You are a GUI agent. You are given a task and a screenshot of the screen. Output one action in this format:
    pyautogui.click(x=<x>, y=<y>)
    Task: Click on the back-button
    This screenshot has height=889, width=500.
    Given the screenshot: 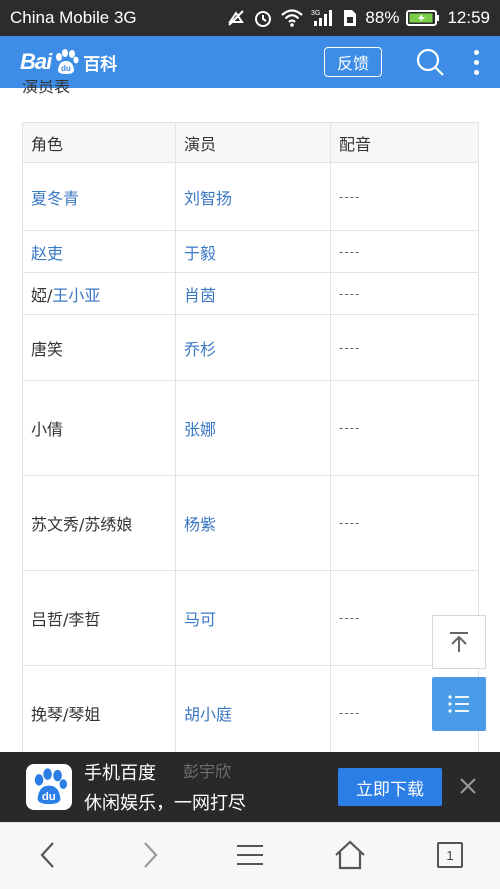 What is the action you would take?
    pyautogui.click(x=48, y=855)
    